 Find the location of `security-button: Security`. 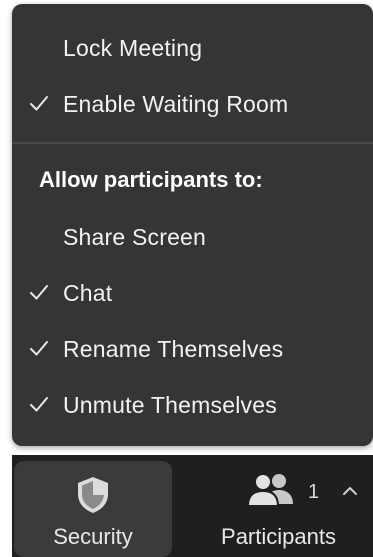

security-button: Security is located at coordinates (93, 509).